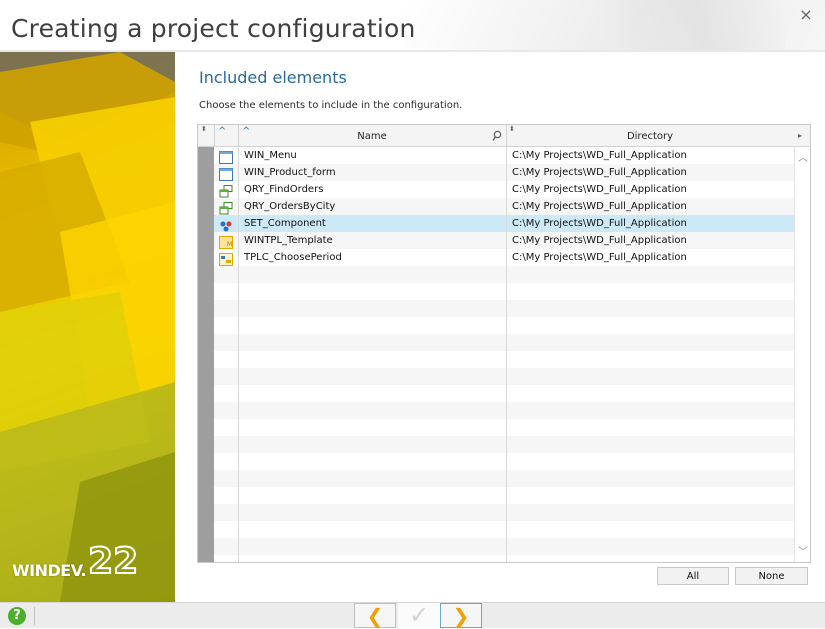 This screenshot has width=825, height=629. I want to click on sort-icon: ⬍, so click(204, 129).